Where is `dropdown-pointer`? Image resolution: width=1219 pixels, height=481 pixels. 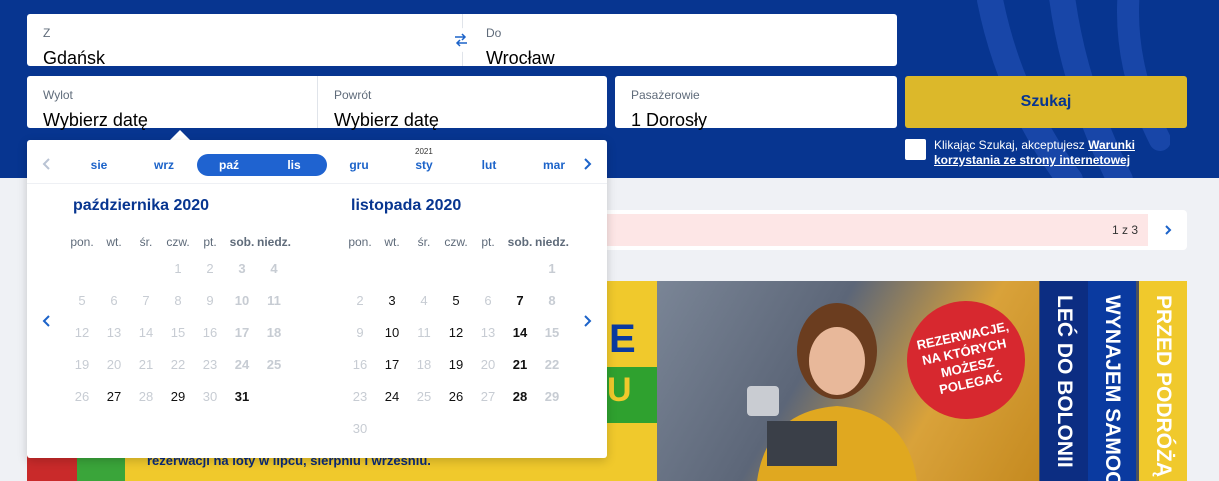
dropdown-pointer is located at coordinates (180, 135).